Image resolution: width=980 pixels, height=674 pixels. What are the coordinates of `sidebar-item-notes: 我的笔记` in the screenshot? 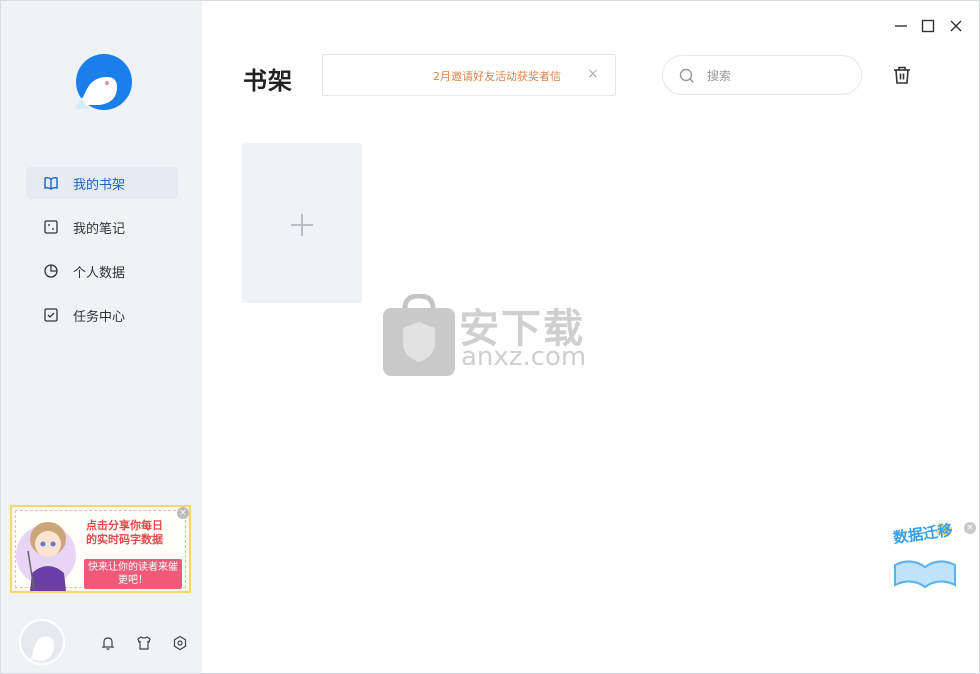 It's located at (102, 227).